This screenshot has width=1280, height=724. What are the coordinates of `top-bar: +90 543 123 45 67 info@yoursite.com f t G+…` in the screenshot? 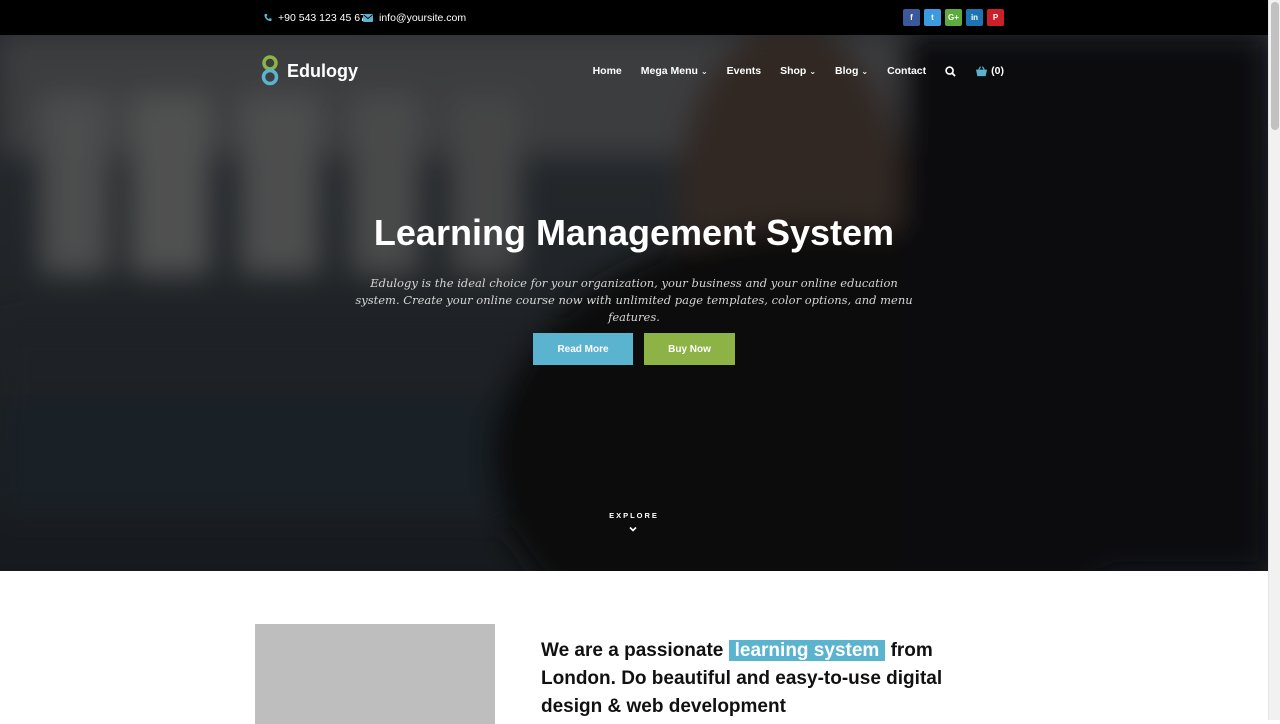 It's located at (634, 17).